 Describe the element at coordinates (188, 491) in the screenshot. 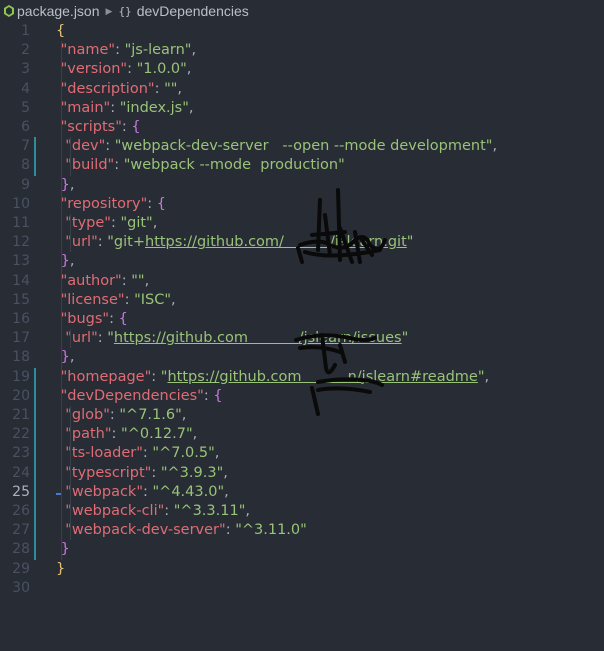

I see `code-token: "^4.43.0"` at that location.